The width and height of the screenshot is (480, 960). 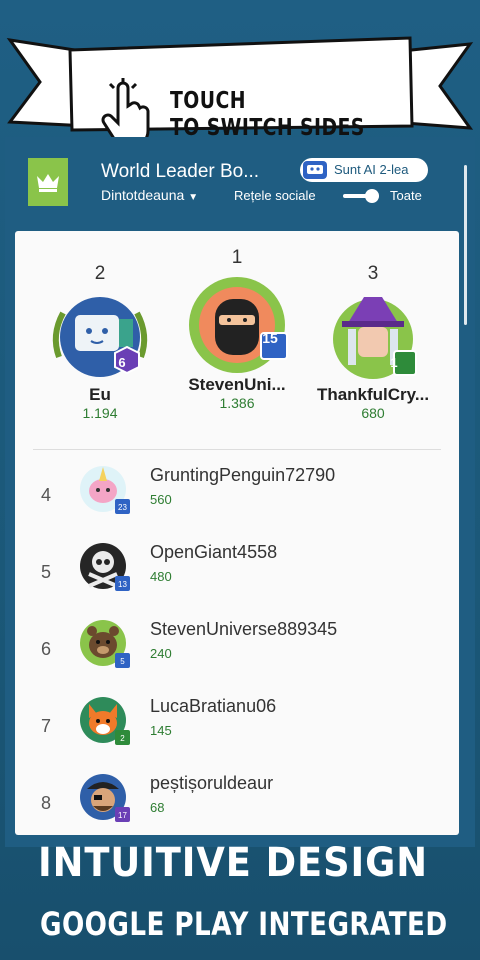 I want to click on level-badge: 5, so click(x=122, y=661).